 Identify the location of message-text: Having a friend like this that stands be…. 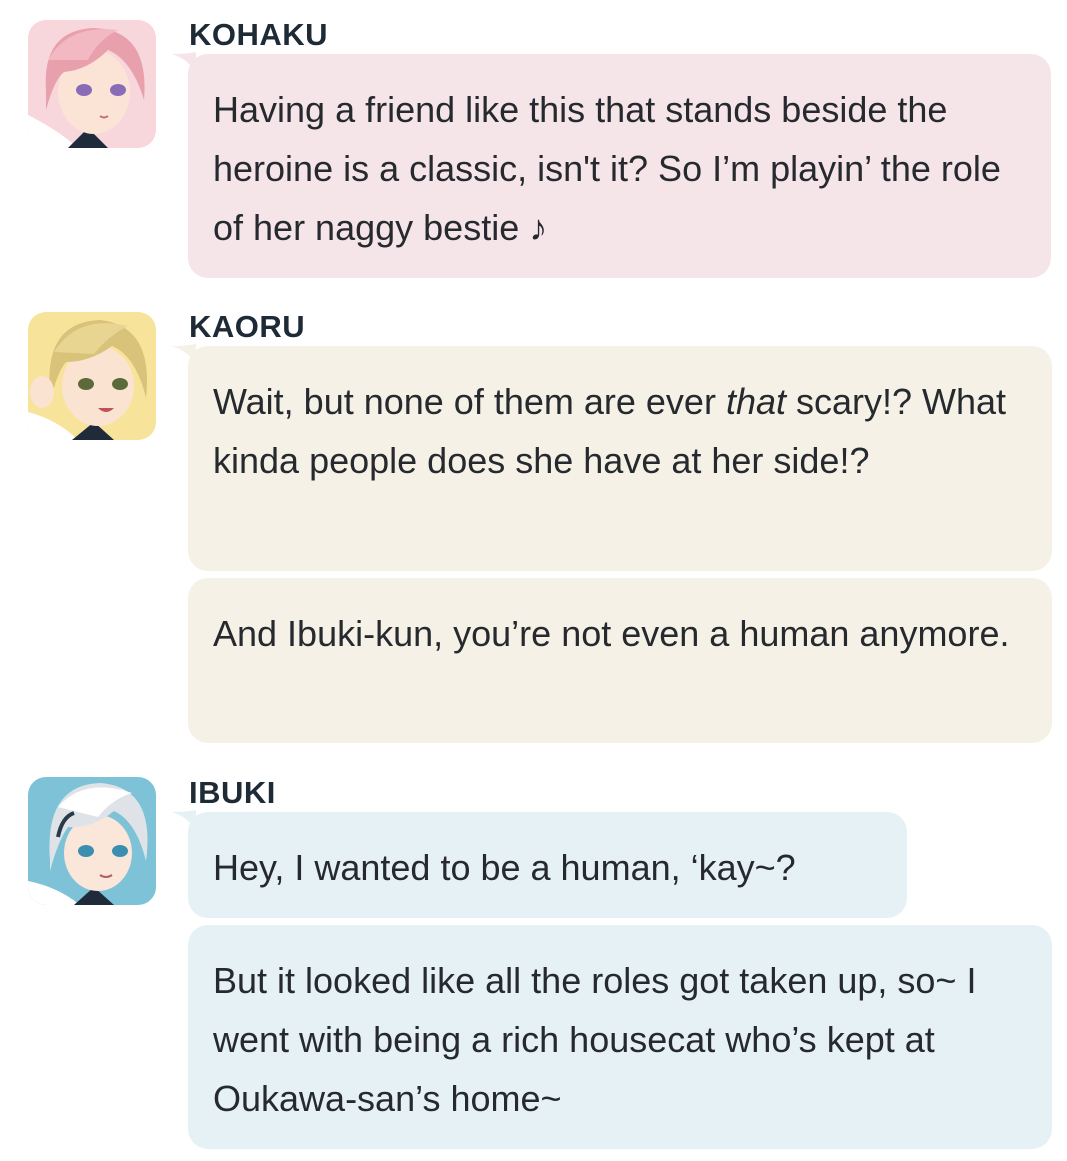
(607, 168).